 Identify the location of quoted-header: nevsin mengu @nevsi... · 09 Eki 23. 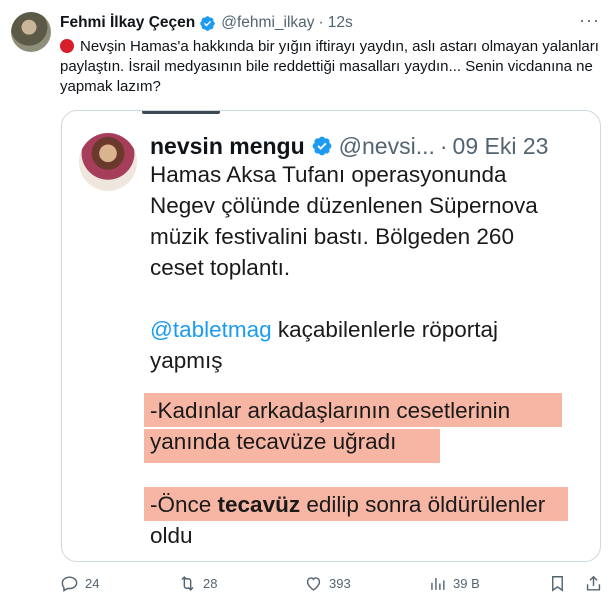
(349, 146).